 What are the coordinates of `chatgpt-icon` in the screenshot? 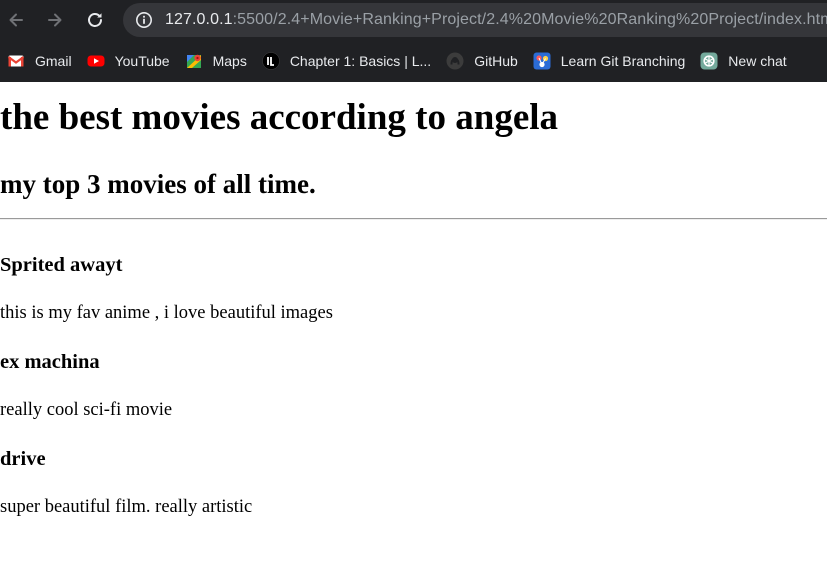 It's located at (709, 61).